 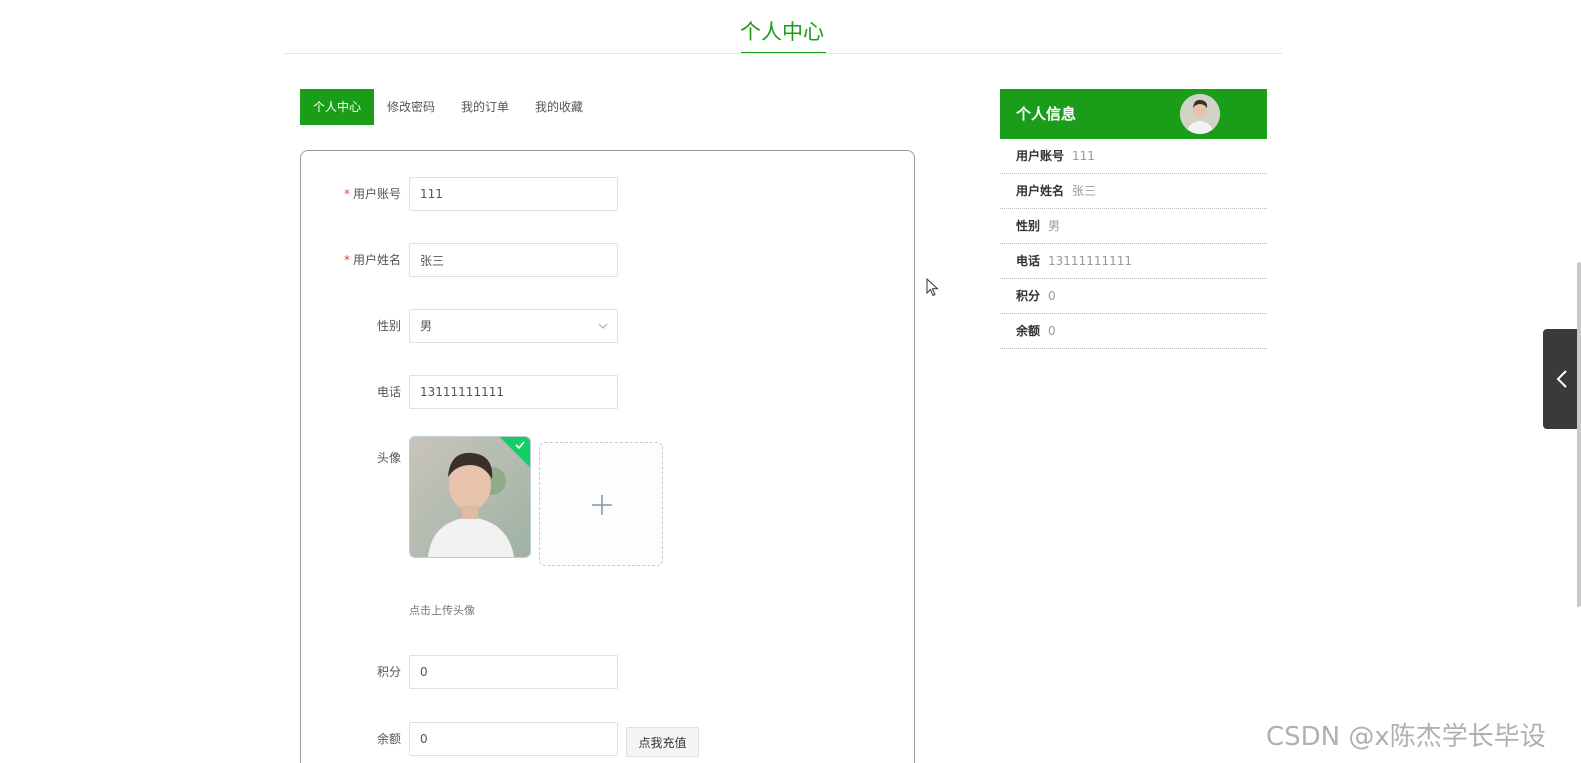 What do you see at coordinates (513, 392) in the screenshot?
I see `phone-input` at bounding box center [513, 392].